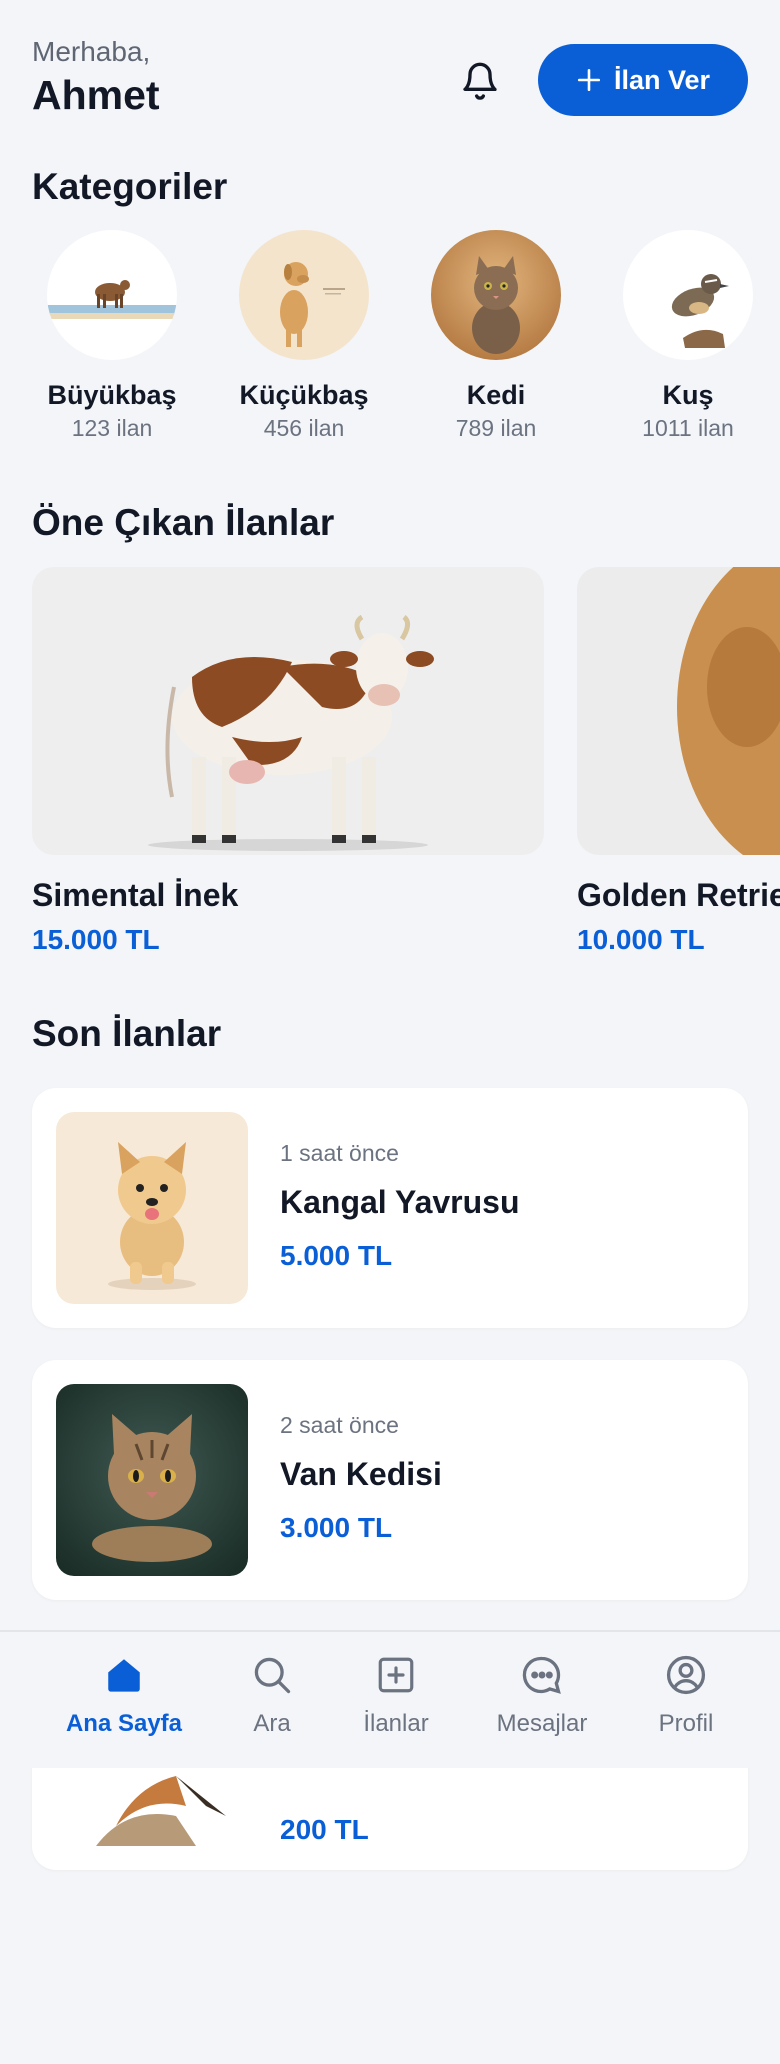 This screenshot has height=2064, width=780. What do you see at coordinates (324, 1829) in the screenshot?
I see `listing-price: 200 TL` at bounding box center [324, 1829].